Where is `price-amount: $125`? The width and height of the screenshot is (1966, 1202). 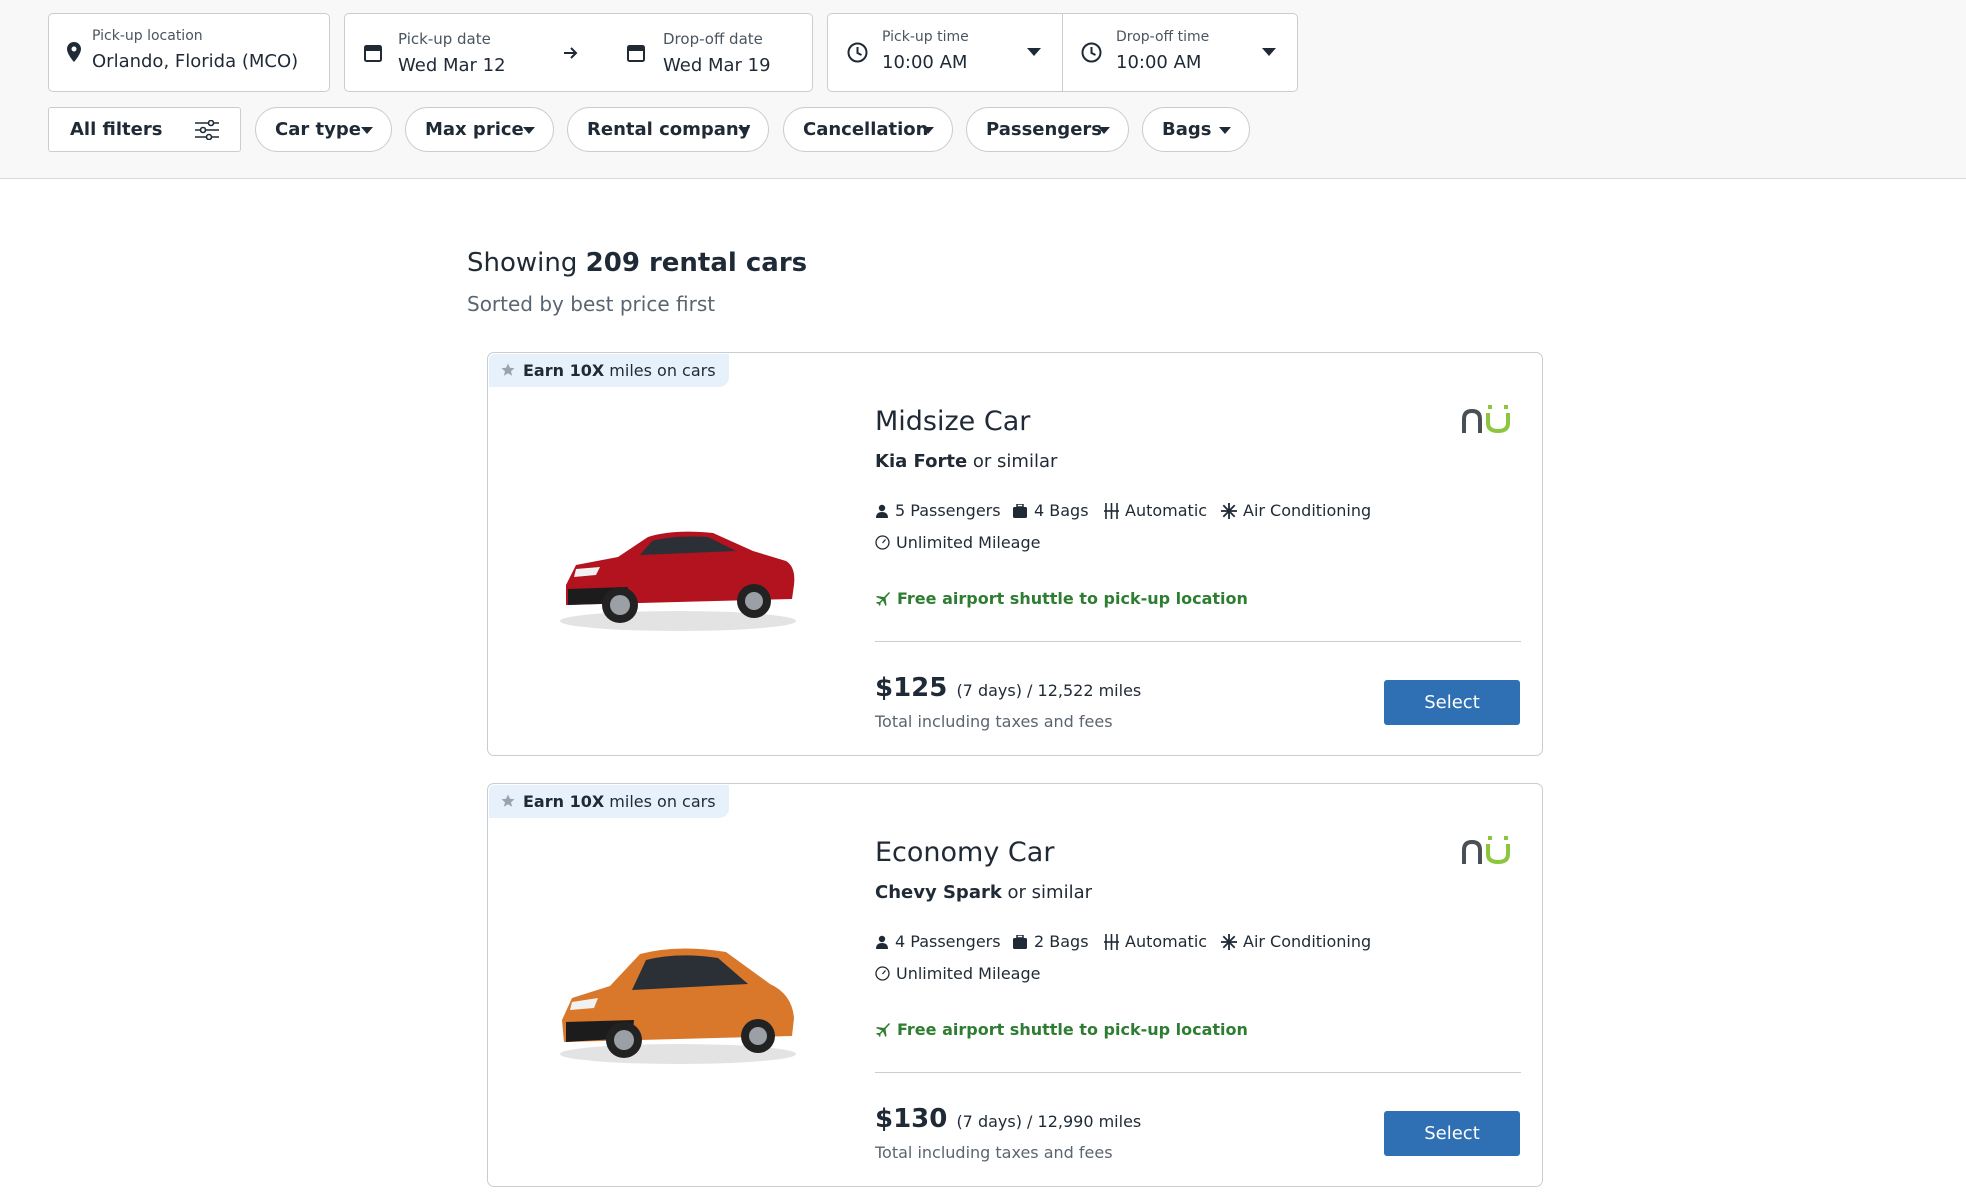 price-amount: $125 is located at coordinates (911, 688).